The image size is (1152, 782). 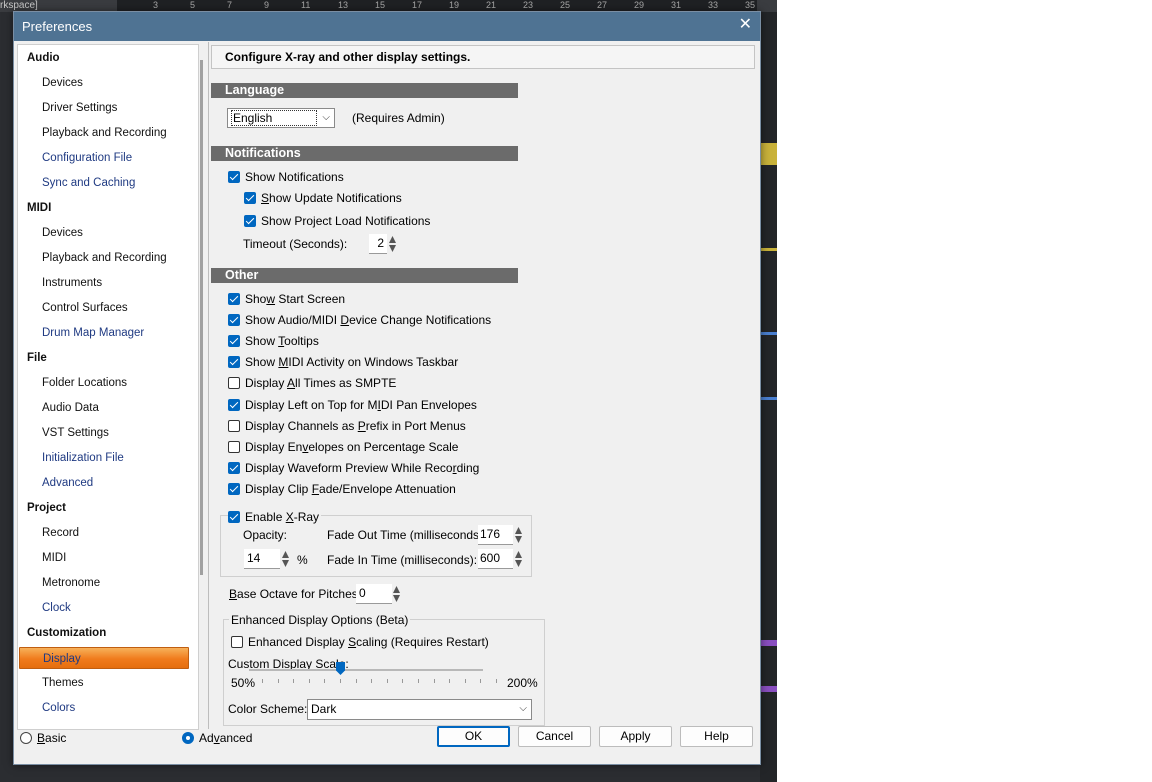 What do you see at coordinates (83, 458) in the screenshot?
I see `nav-item-initialization-file: Initialization File` at bounding box center [83, 458].